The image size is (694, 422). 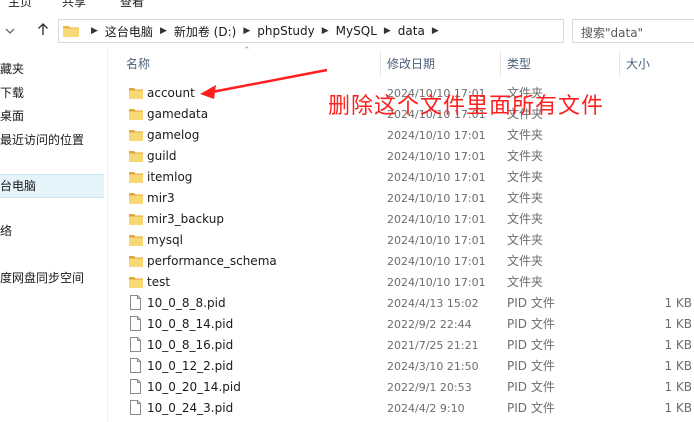 I want to click on file-name: 10_0_12_2.pid, so click(x=190, y=366).